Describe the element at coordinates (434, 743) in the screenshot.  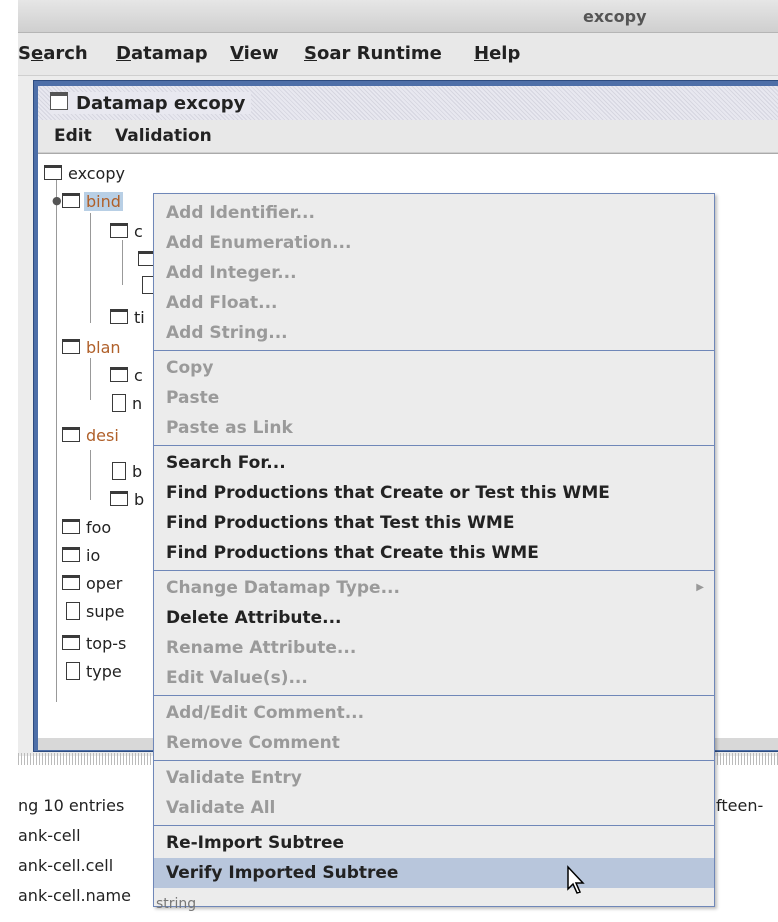
I see `menu-item-remove-comment: Remove Comment` at that location.